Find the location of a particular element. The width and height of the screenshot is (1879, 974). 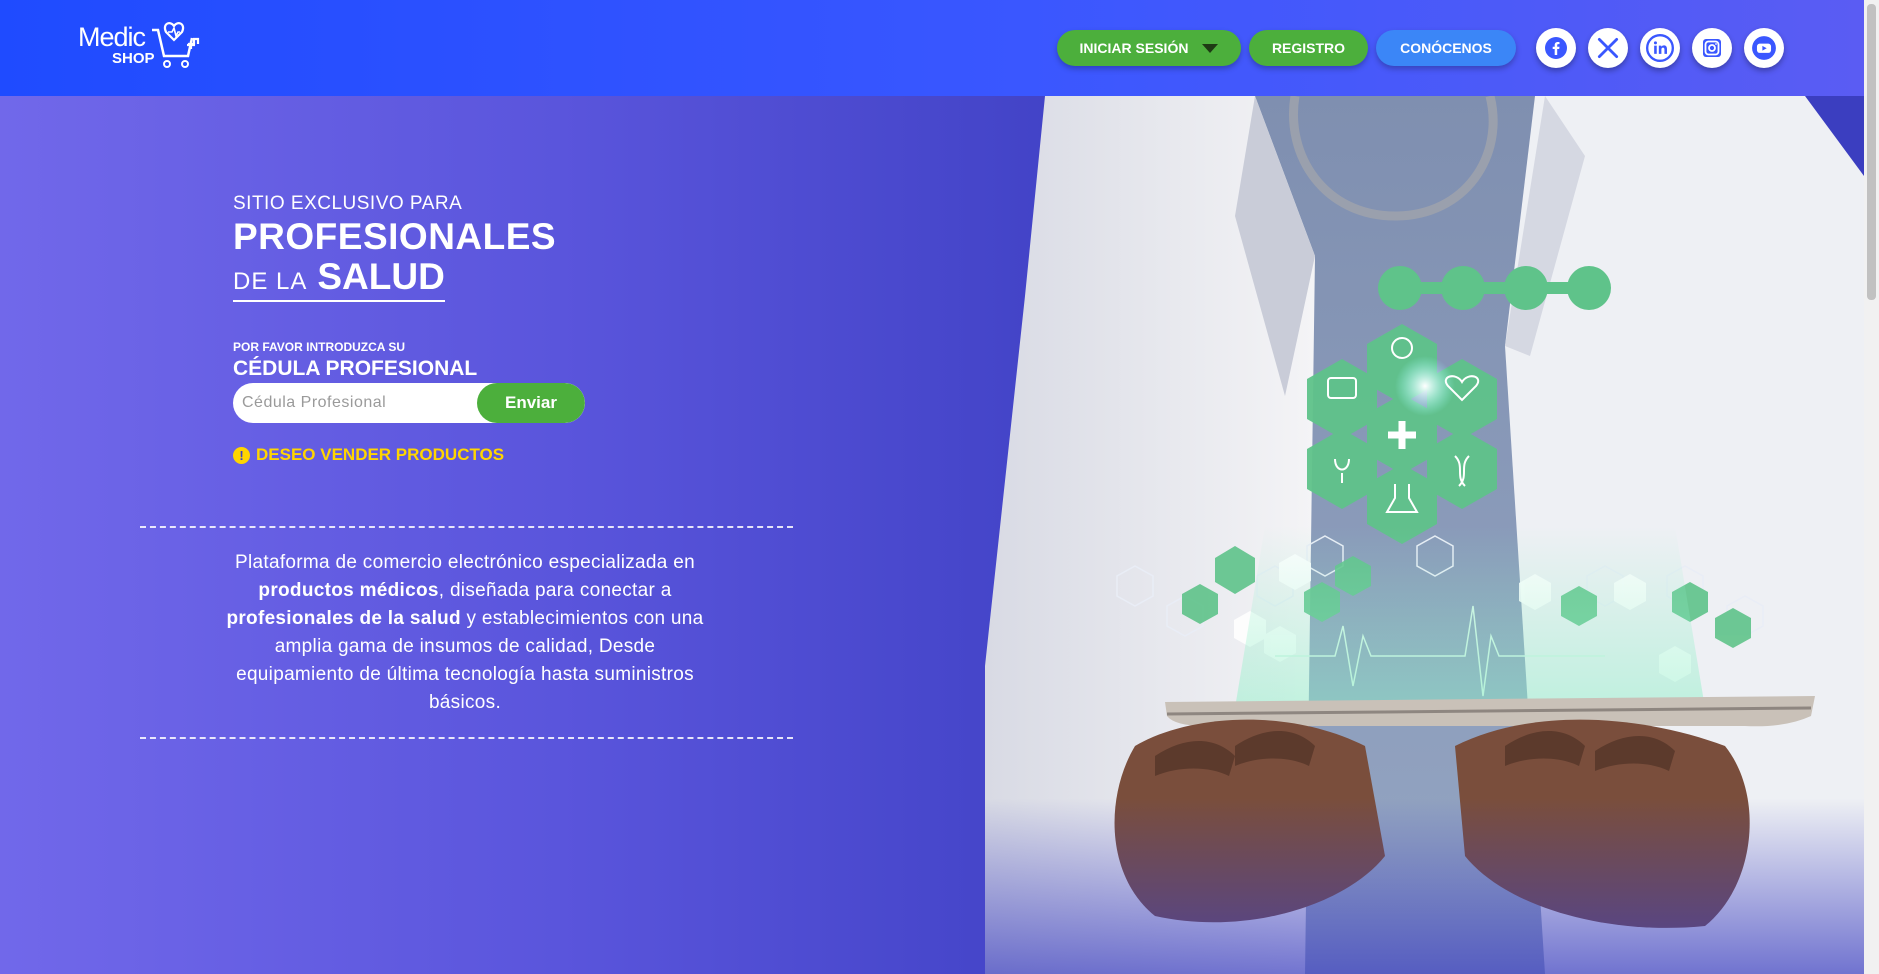

x-link is located at coordinates (1608, 48).